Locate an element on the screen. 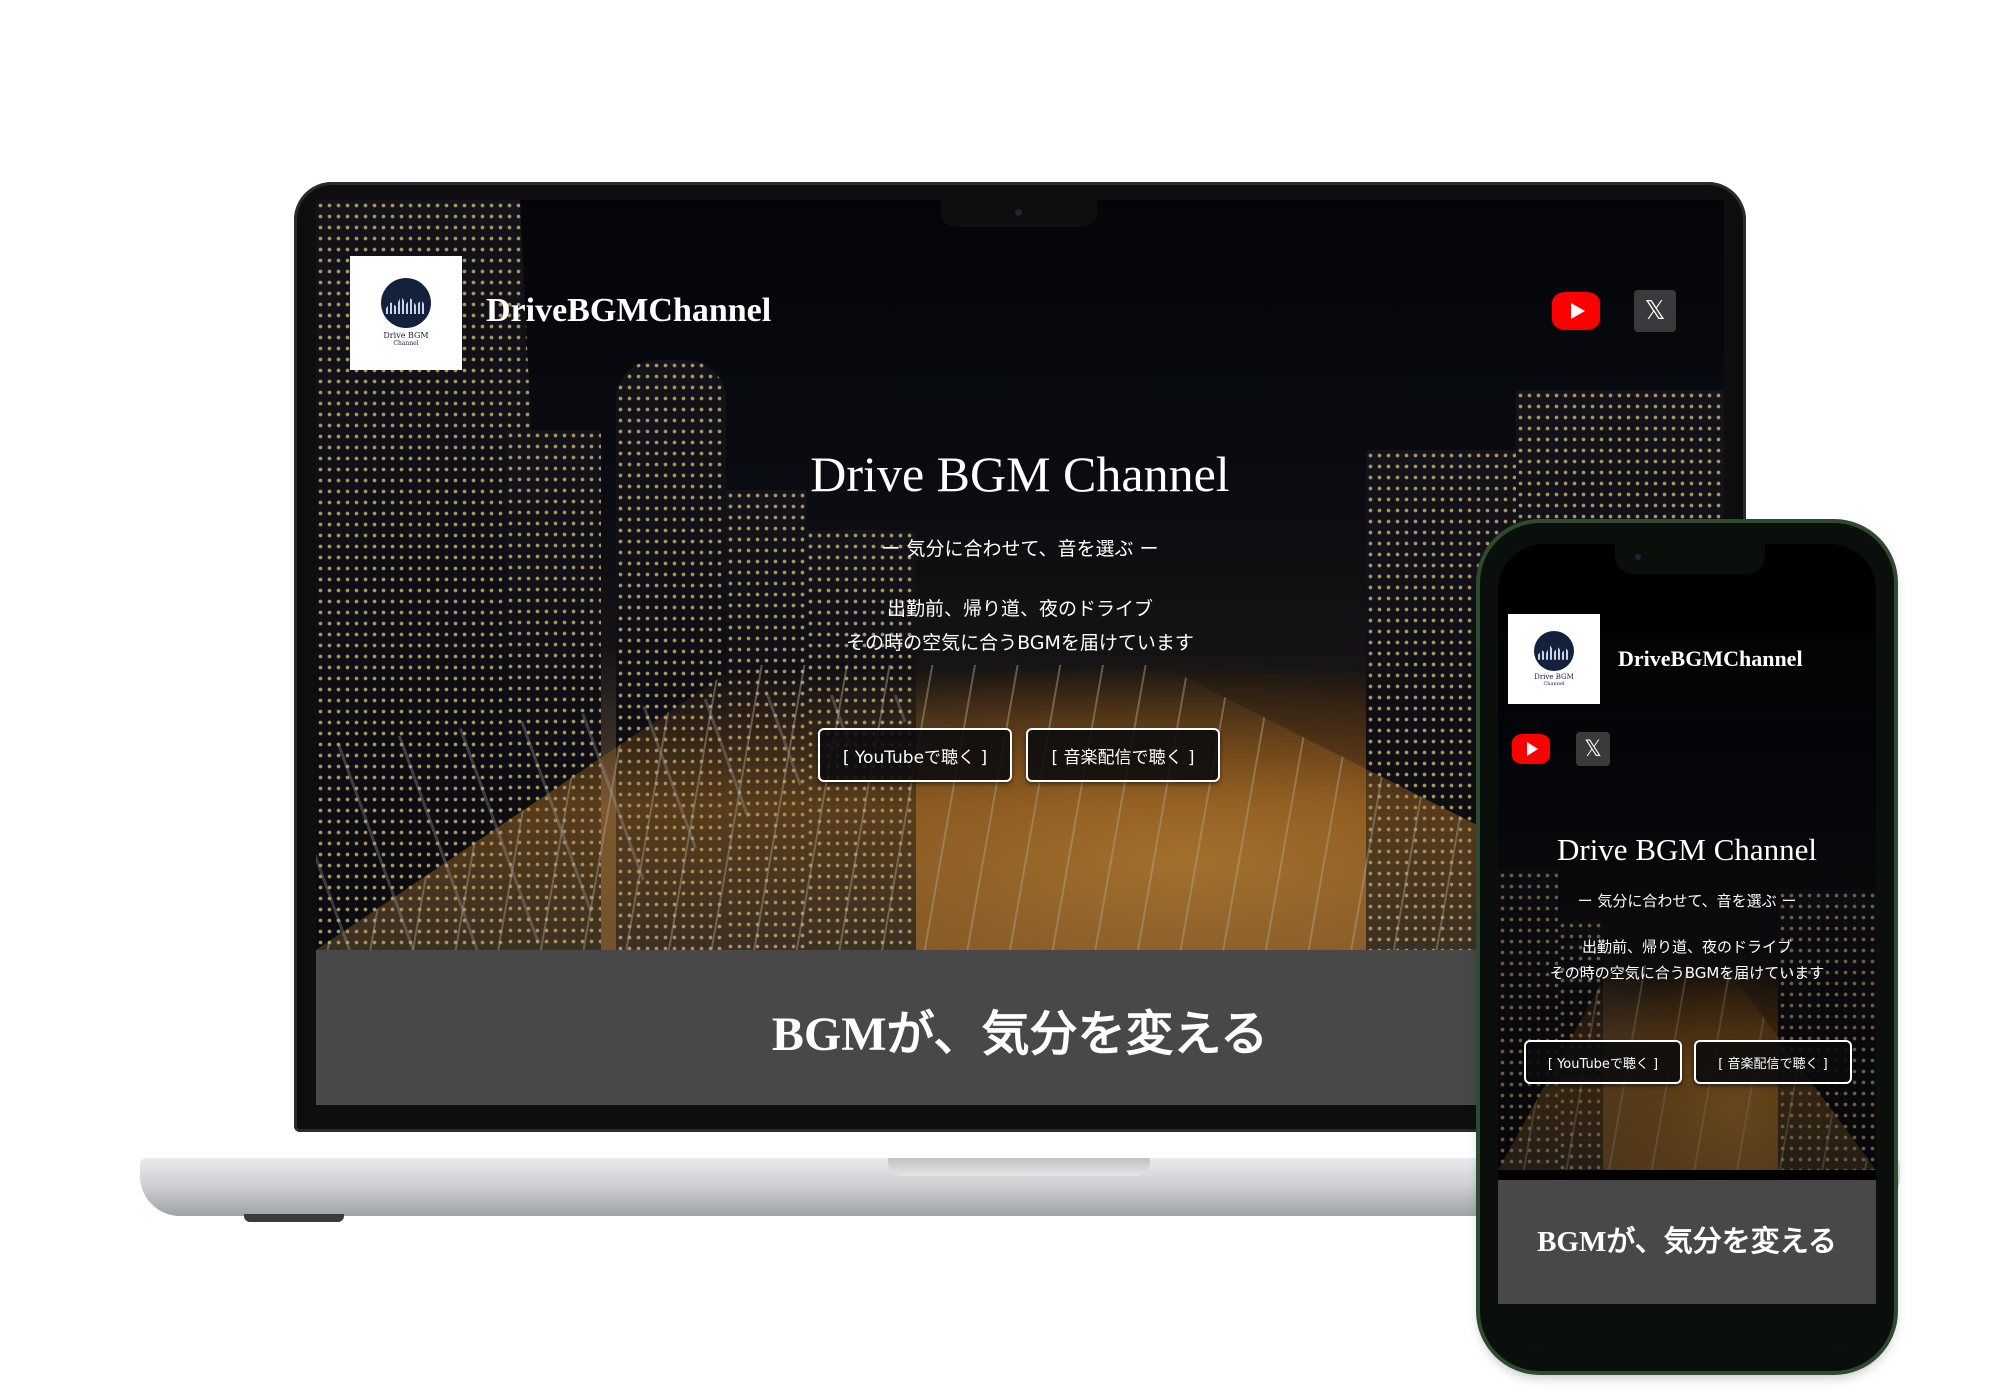  hero-subtitle: ー 気分に合わせて、音を選ぶ ー is located at coordinates (1687, 901).